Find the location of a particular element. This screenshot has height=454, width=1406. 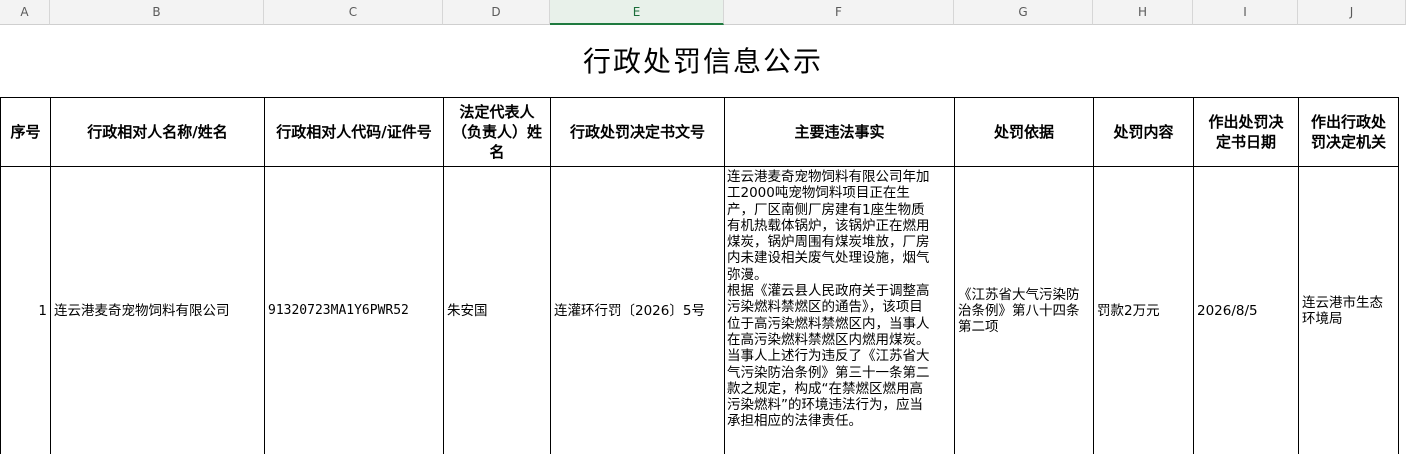

cell-seq: 1 is located at coordinates (25, 310).